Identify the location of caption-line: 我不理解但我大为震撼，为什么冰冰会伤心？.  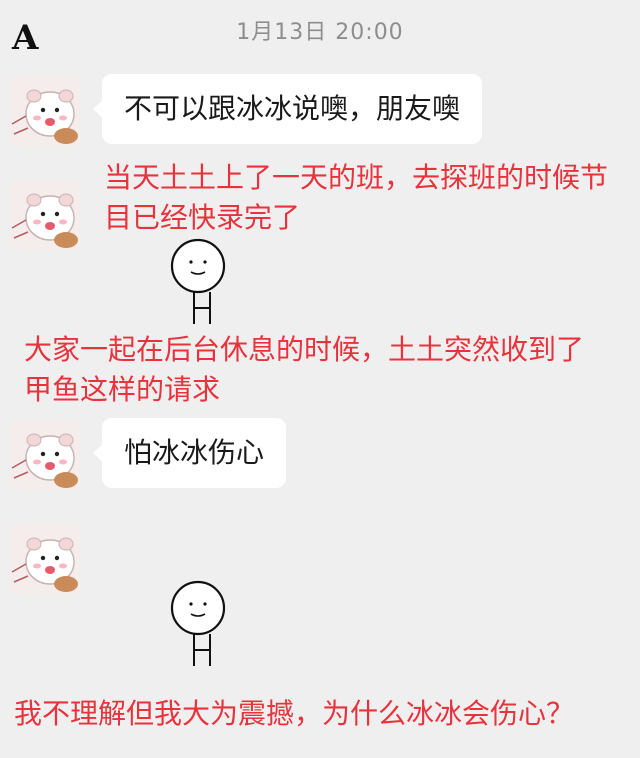
(294, 713).